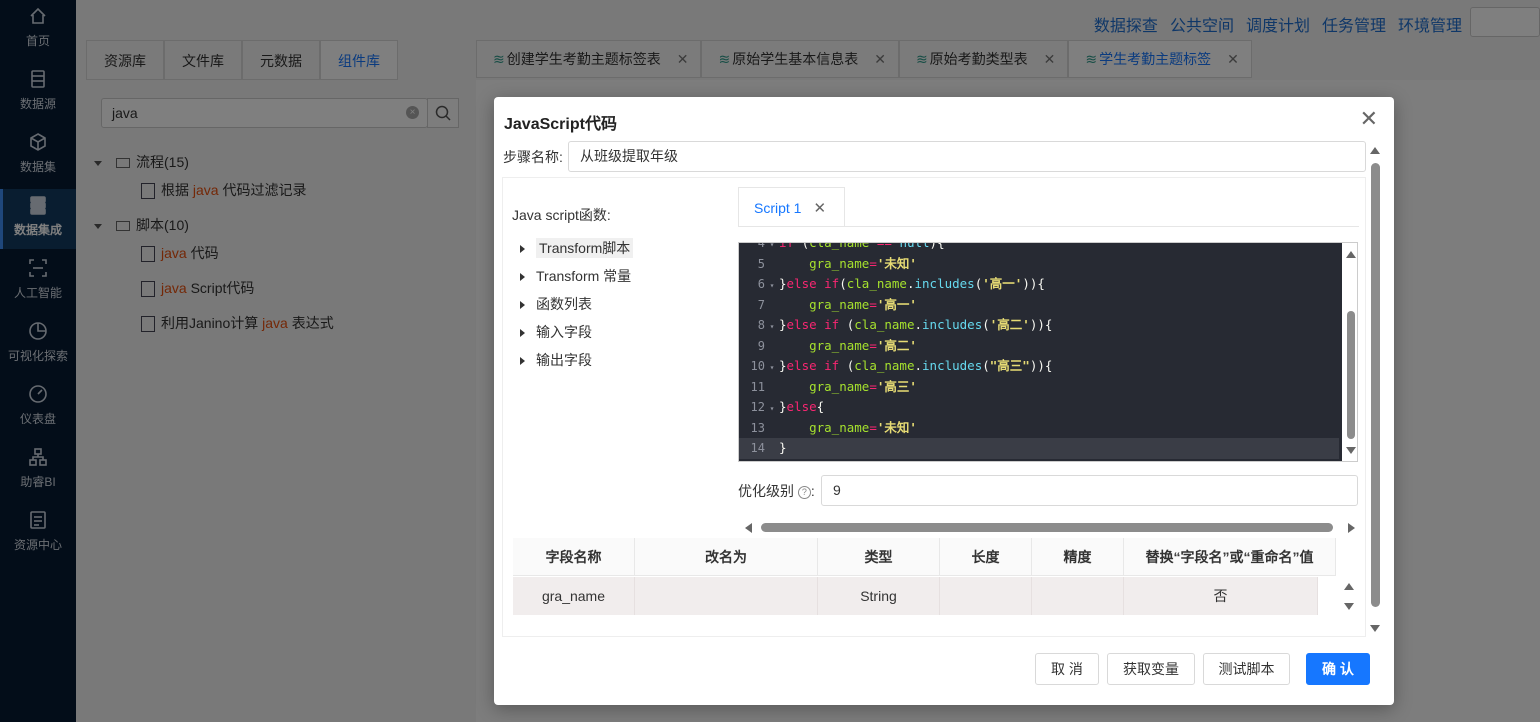  I want to click on grid-column-header: 长度, so click(986, 557).